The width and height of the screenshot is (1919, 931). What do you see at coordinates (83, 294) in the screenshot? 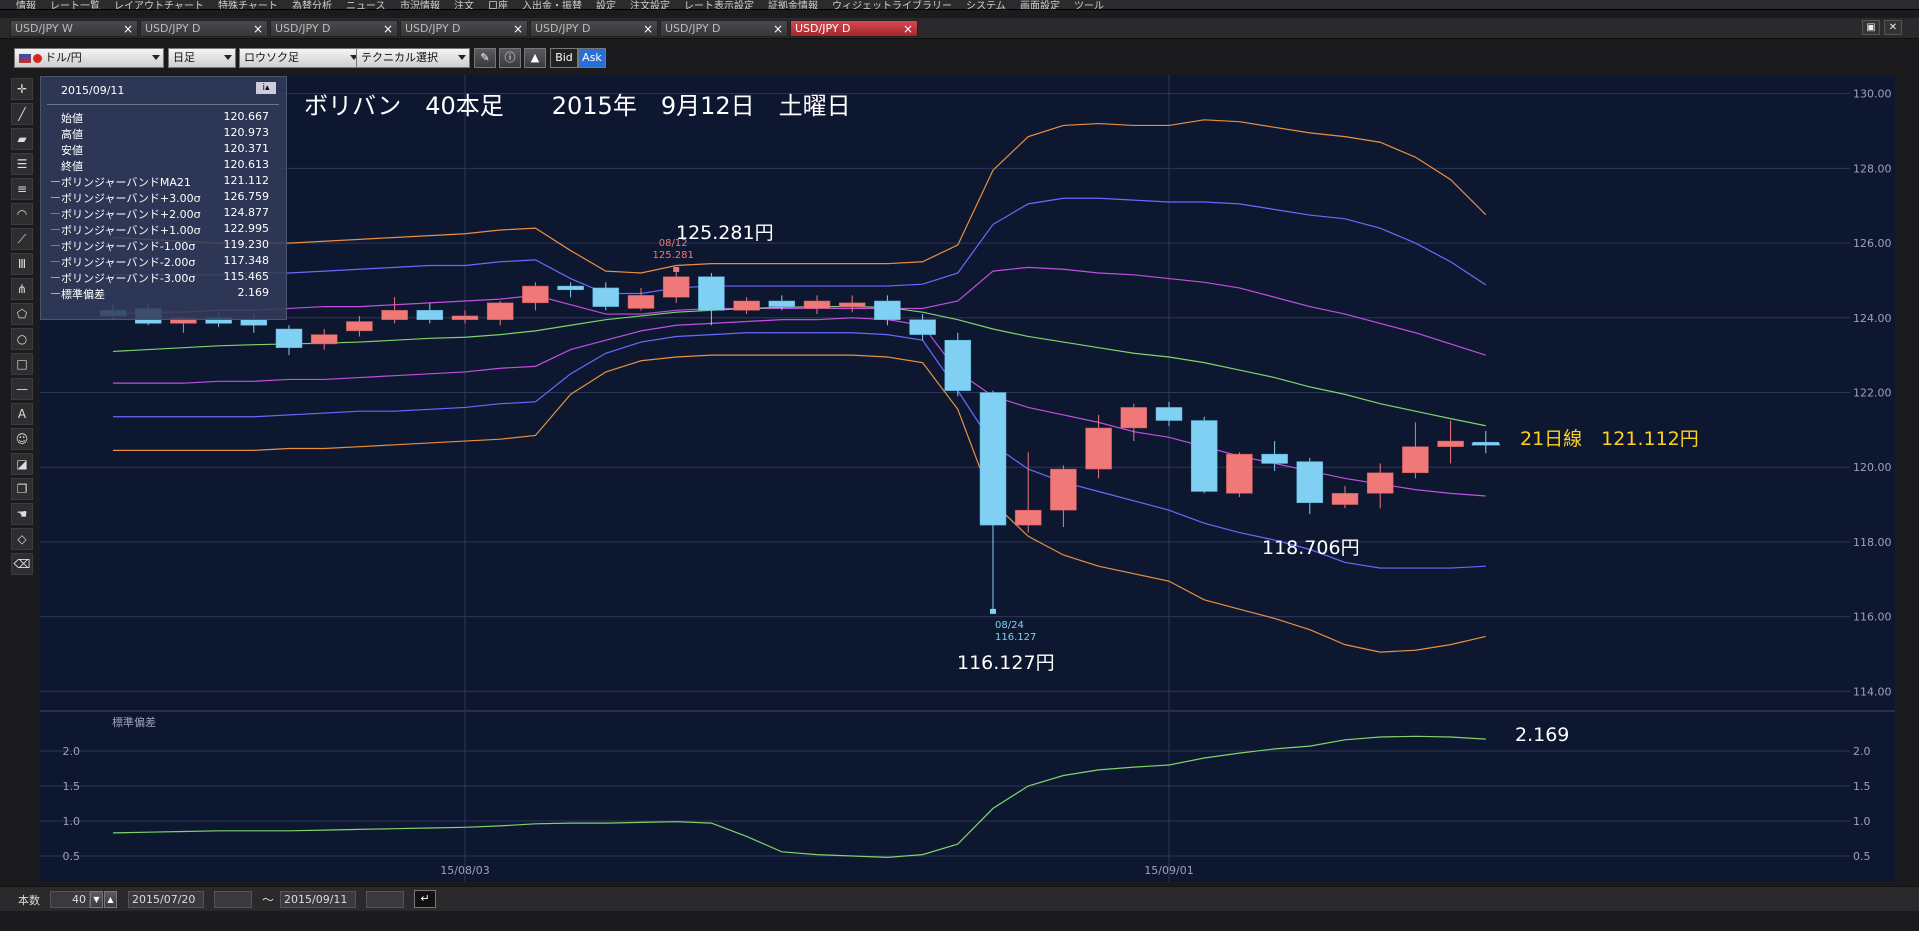
I see `info-label: 標準偏差` at bounding box center [83, 294].